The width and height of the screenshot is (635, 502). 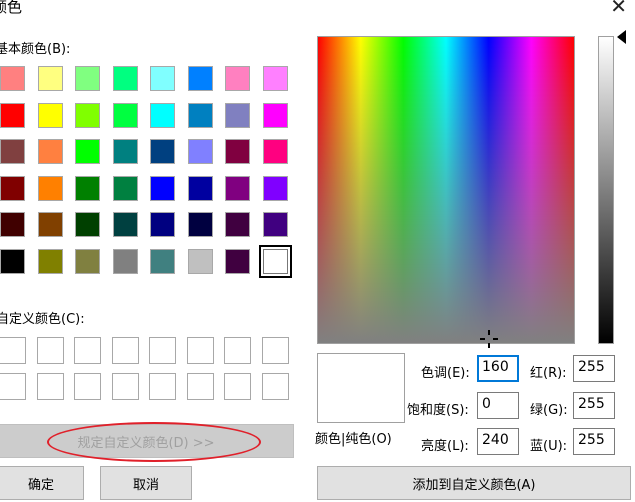 What do you see at coordinates (42, 319) in the screenshot?
I see `custom-colors-label: 自定义颜色(C):` at bounding box center [42, 319].